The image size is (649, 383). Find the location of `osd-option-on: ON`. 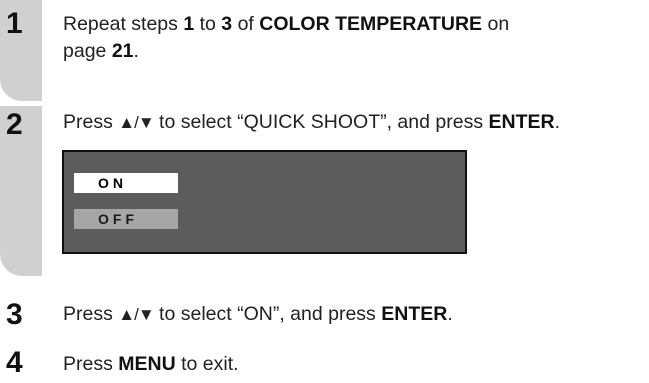

osd-option-on: ON is located at coordinates (126, 183).